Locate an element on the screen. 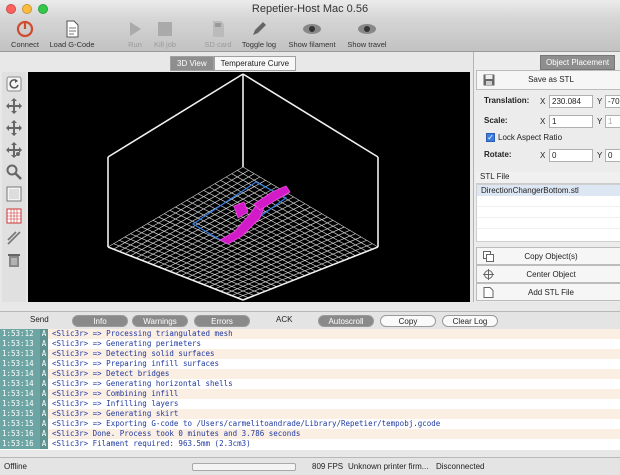 This screenshot has width=620, height=475. lines-icon is located at coordinates (14, 238).